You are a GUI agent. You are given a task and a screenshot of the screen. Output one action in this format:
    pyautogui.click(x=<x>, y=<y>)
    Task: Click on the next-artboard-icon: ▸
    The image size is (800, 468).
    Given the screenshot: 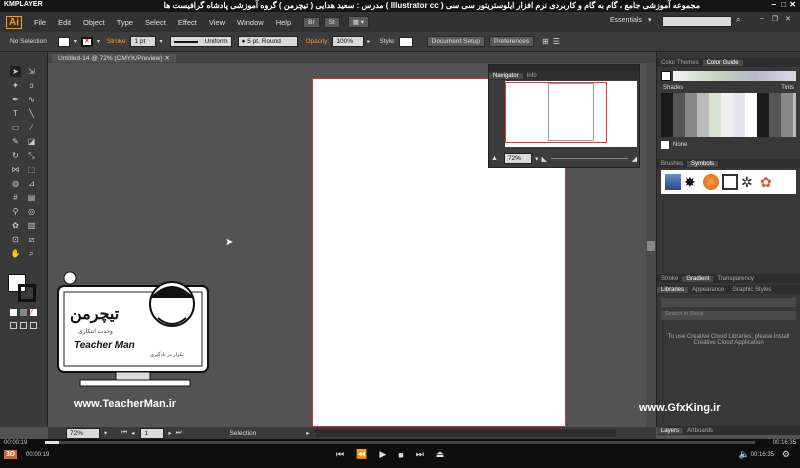 What is the action you would take?
    pyautogui.click(x=169, y=433)
    